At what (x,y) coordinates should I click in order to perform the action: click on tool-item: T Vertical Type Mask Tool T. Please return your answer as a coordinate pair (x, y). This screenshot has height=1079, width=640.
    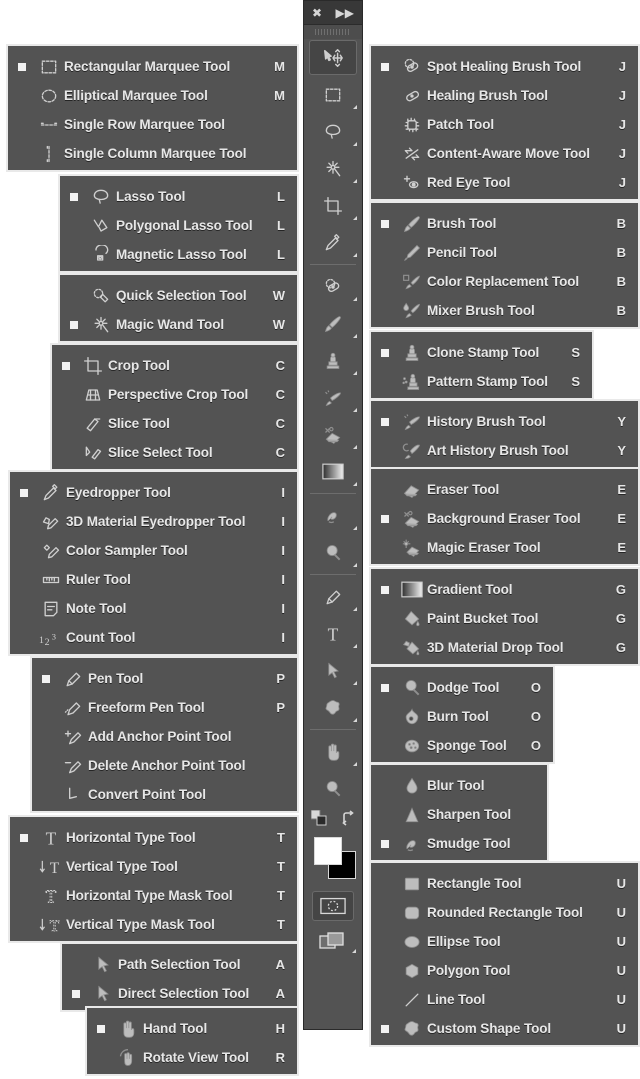
    Looking at the image, I should click on (153, 924).